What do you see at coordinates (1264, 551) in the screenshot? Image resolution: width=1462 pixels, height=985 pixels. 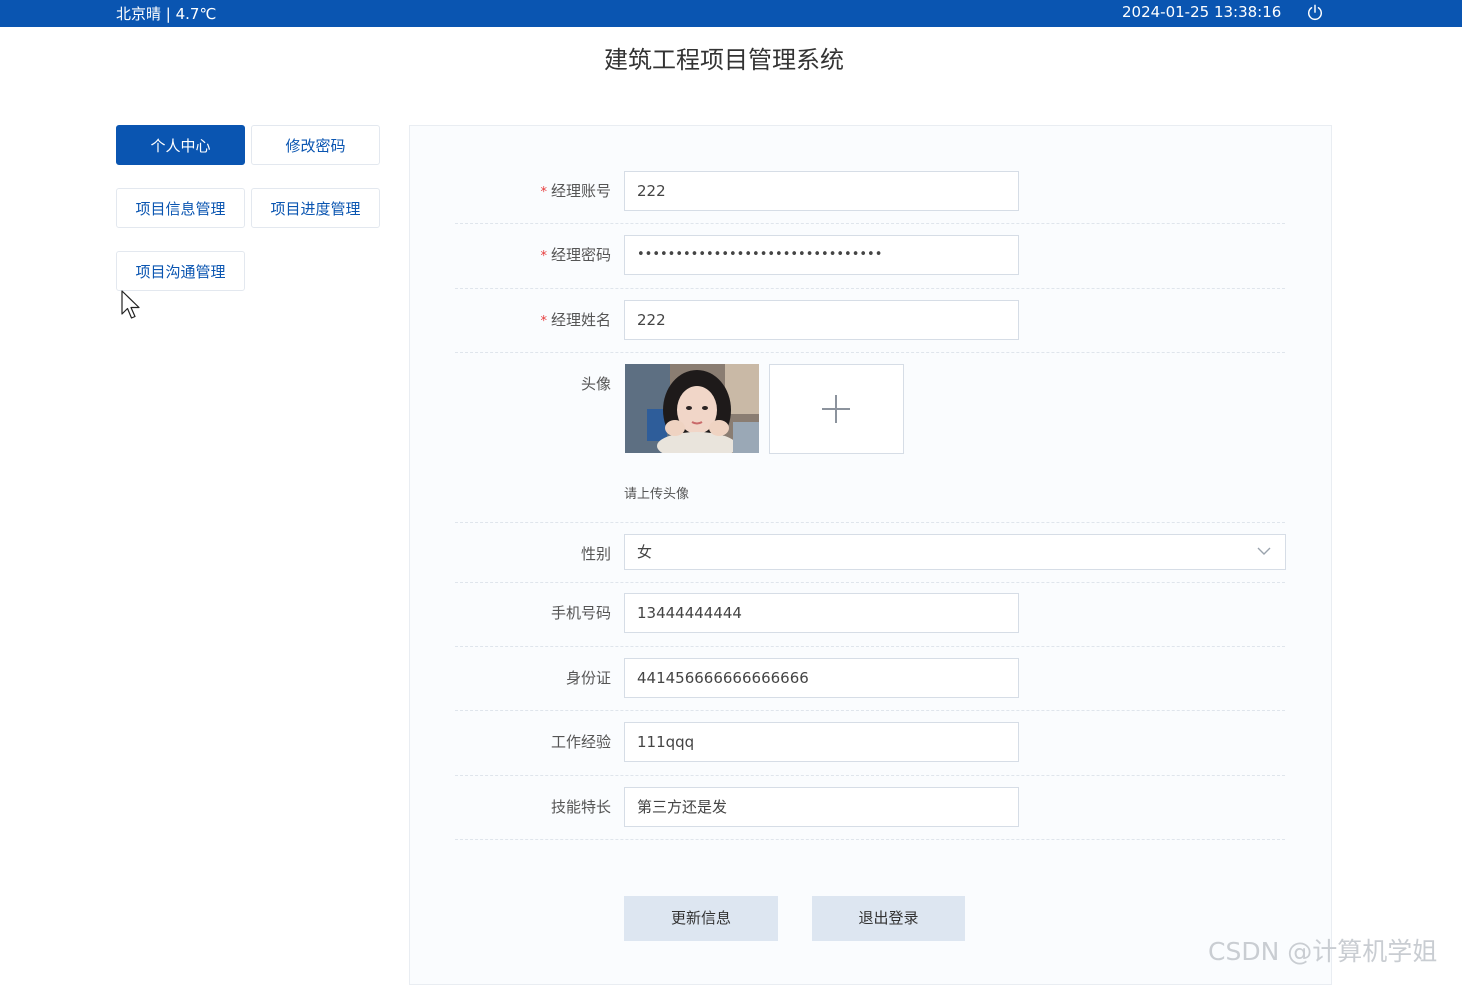 I see `chevron-down-icon` at bounding box center [1264, 551].